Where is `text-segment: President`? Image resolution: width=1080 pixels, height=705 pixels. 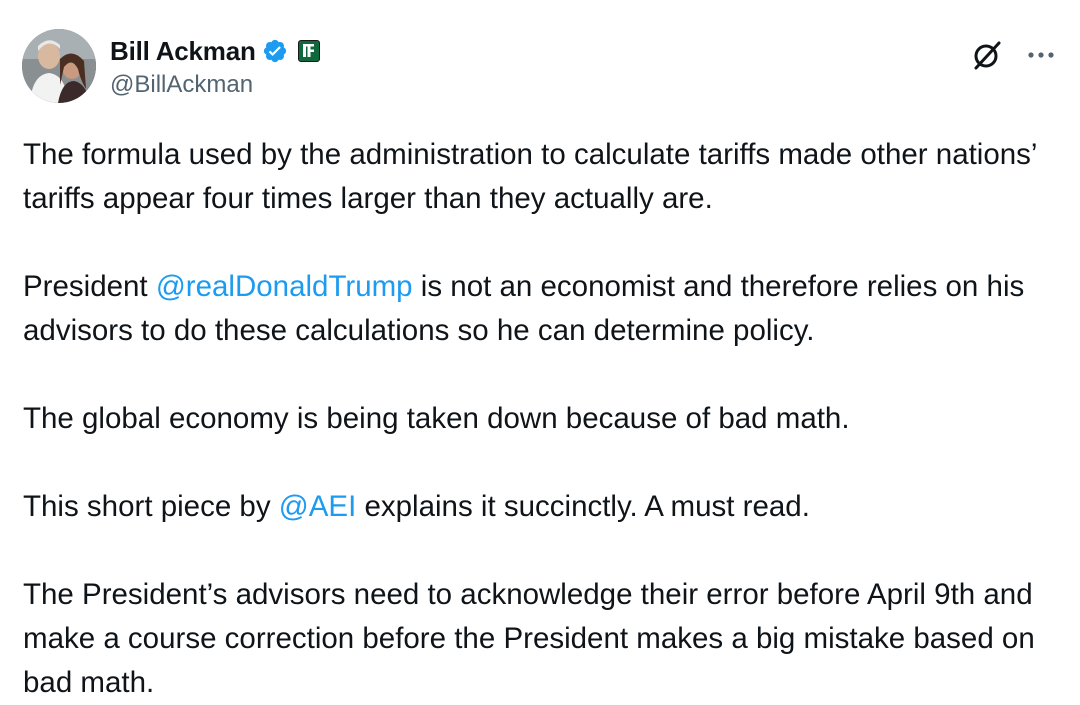
text-segment: President is located at coordinates (89, 286).